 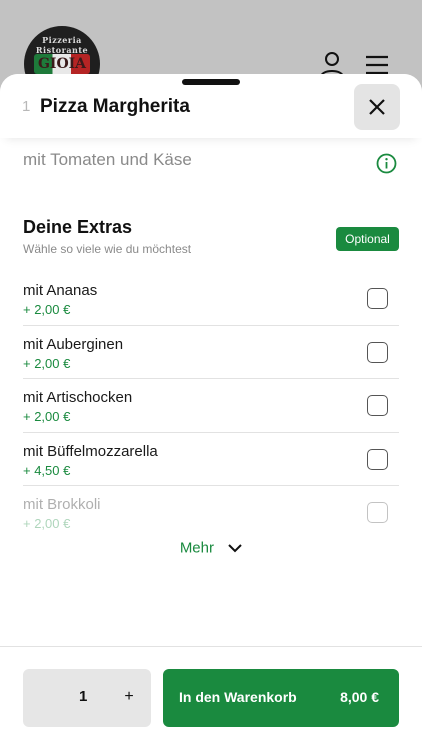 I want to click on extra-name: mit Artischocken, so click(x=78, y=397).